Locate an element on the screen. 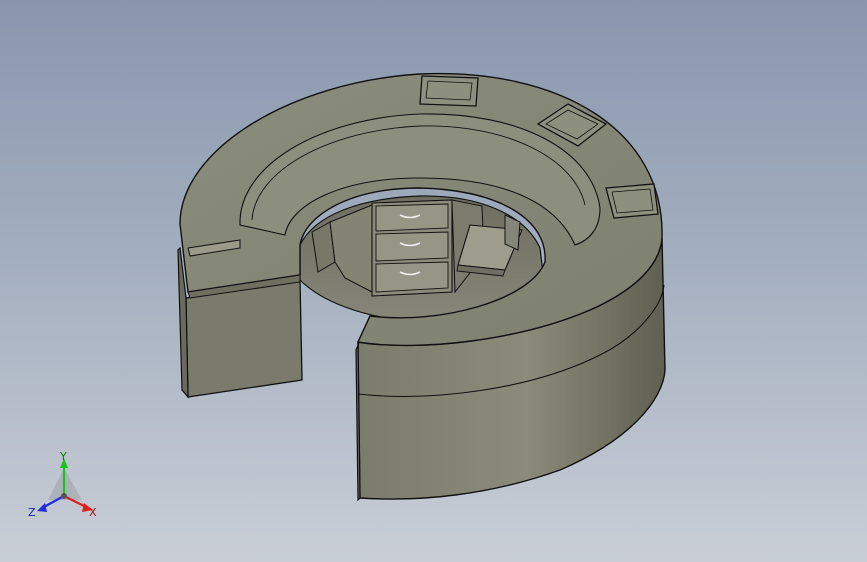 This screenshot has width=867, height=562. orientation-triad: Y X Z is located at coordinates (62, 484).